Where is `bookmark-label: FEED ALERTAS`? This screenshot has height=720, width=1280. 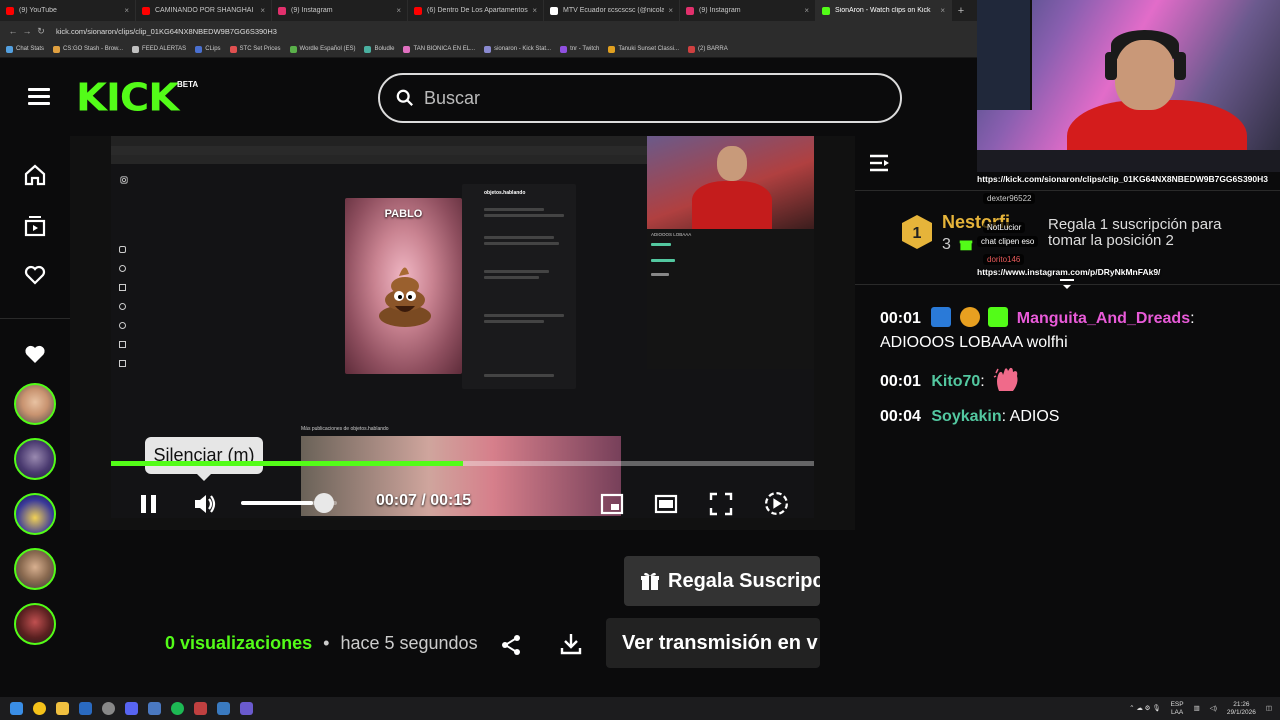 bookmark-label: FEED ALERTAS is located at coordinates (164, 49).